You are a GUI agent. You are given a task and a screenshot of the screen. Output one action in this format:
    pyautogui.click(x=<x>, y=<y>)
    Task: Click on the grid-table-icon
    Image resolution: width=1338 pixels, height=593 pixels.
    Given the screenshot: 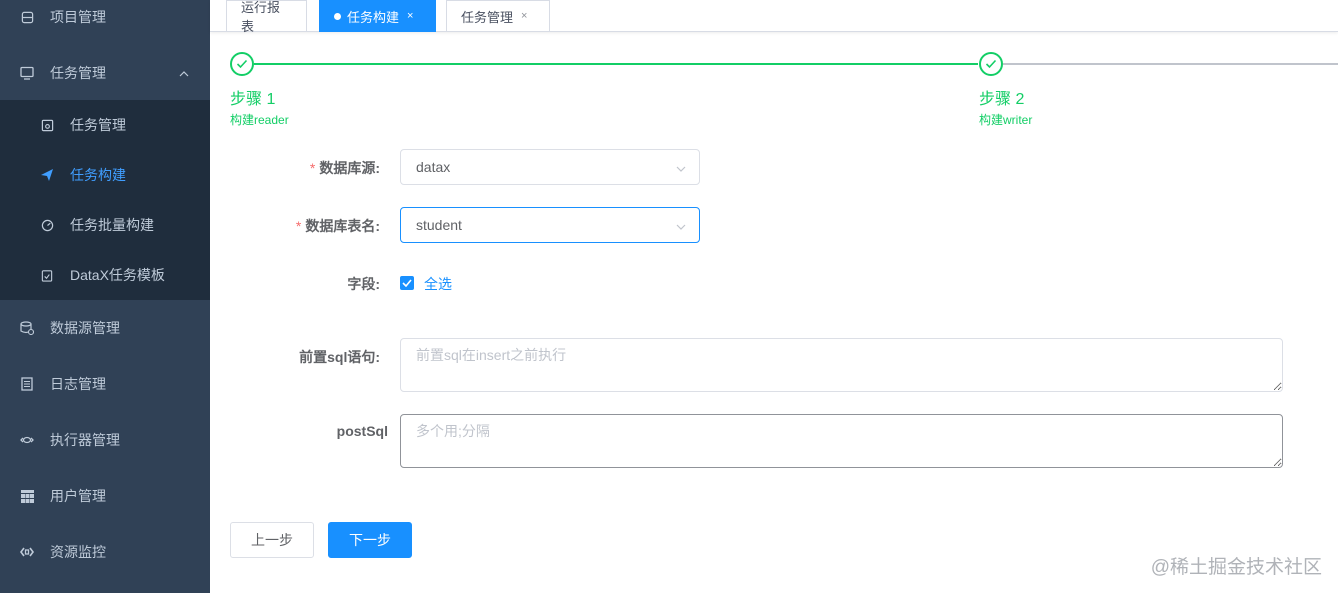 What is the action you would take?
    pyautogui.click(x=27, y=496)
    